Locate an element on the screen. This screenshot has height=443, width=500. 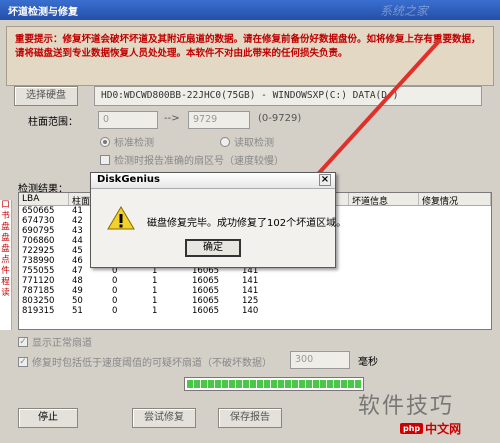
progress-fill is located at coordinates (274, 384).